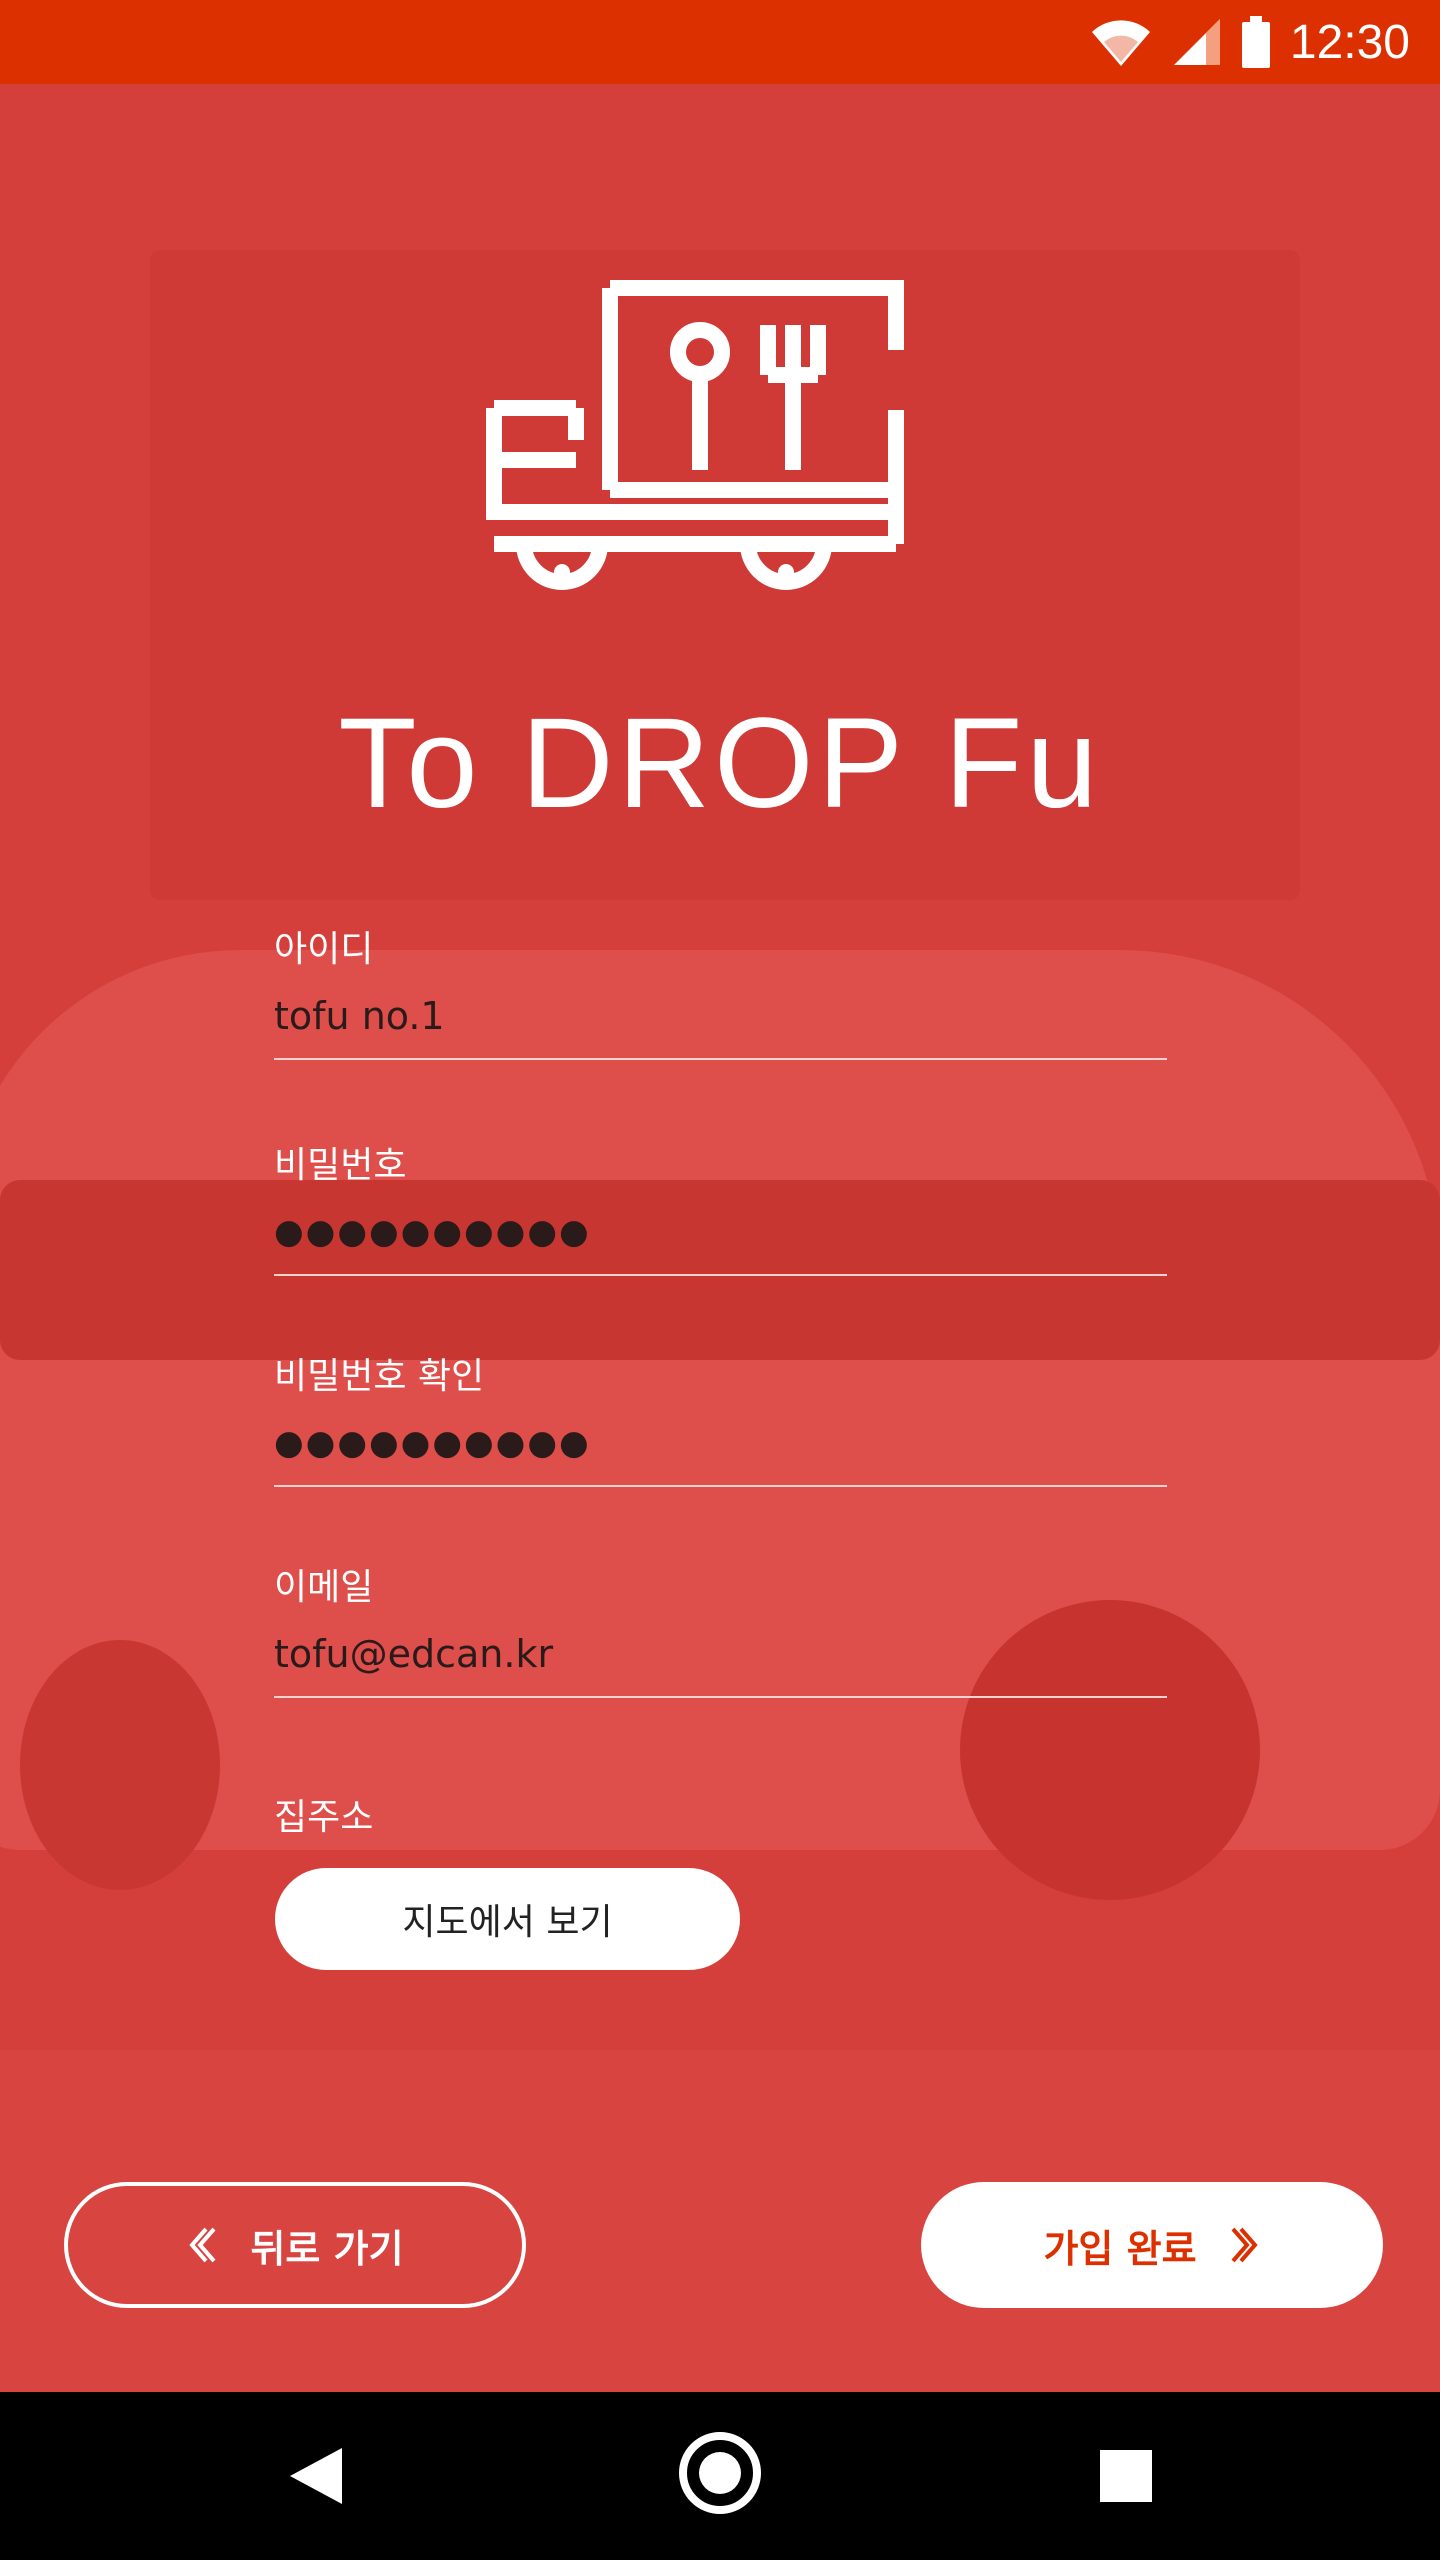 Image resolution: width=1440 pixels, height=2560 pixels. I want to click on complete-signup-button: 가입 완료, so click(1152, 2245).